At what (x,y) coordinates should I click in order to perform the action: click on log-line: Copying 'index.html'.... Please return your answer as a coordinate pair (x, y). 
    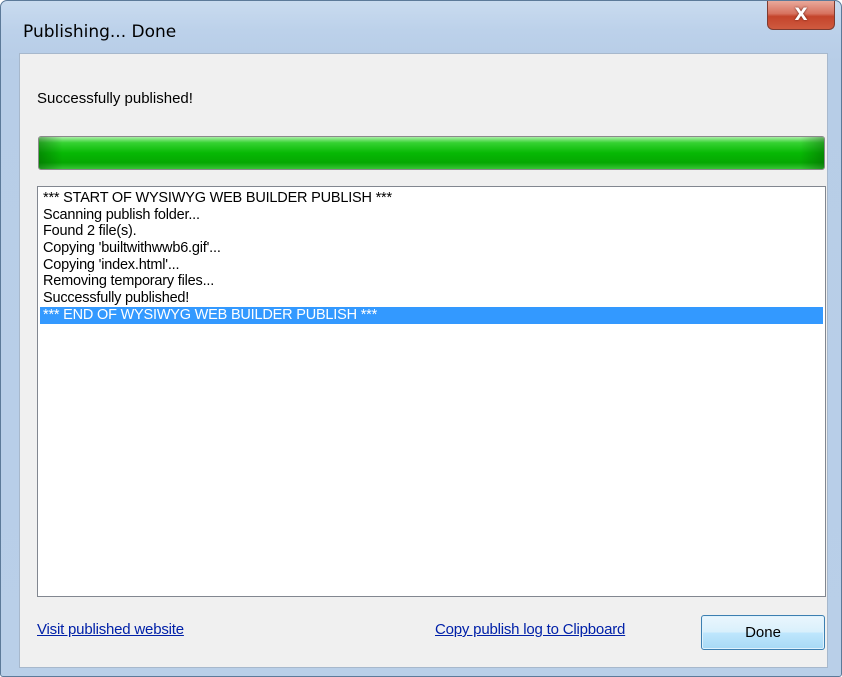
    Looking at the image, I should click on (431, 265).